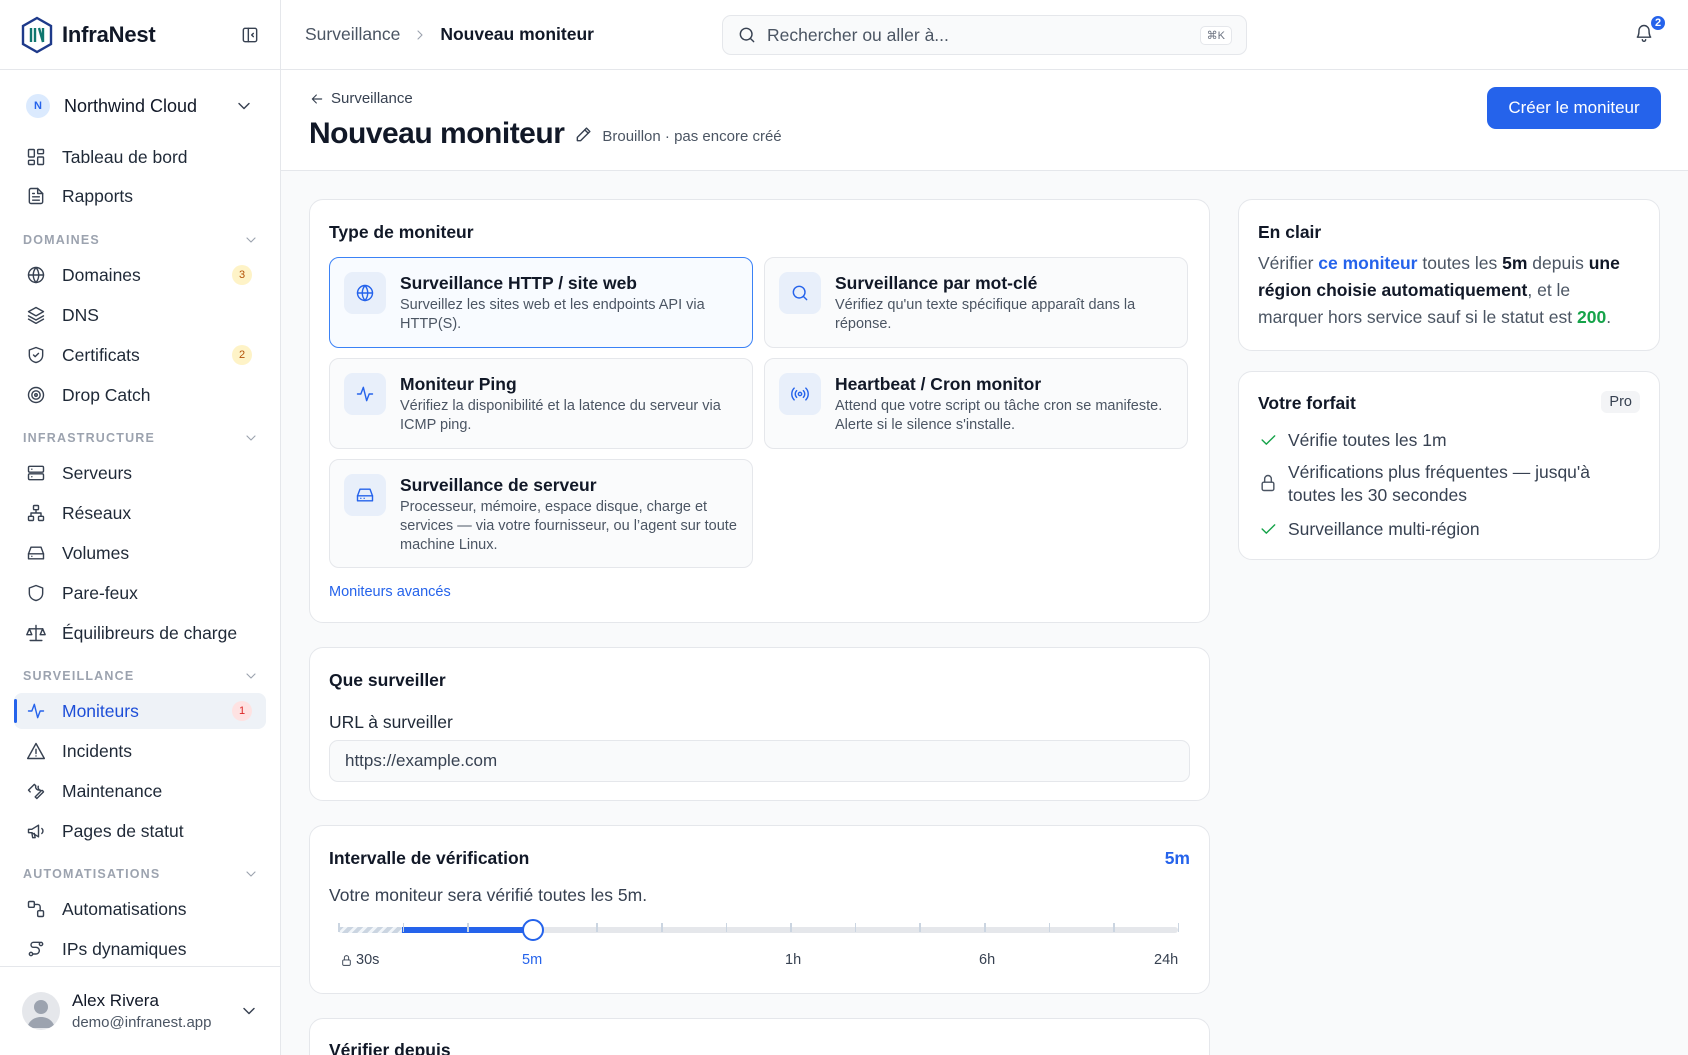 The height and width of the screenshot is (1055, 1688). I want to click on option-title: Moniteur Ping, so click(458, 384).